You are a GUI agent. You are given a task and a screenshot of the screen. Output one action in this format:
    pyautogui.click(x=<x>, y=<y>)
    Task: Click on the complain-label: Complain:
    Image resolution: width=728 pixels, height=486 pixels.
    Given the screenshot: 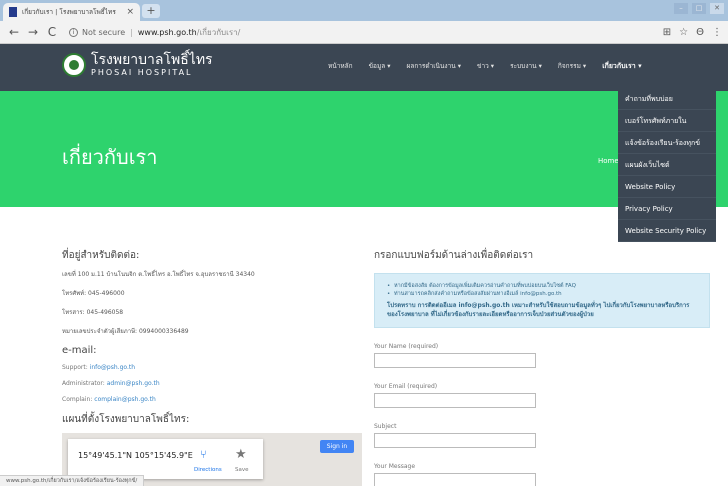 What is the action you would take?
    pyautogui.click(x=77, y=399)
    